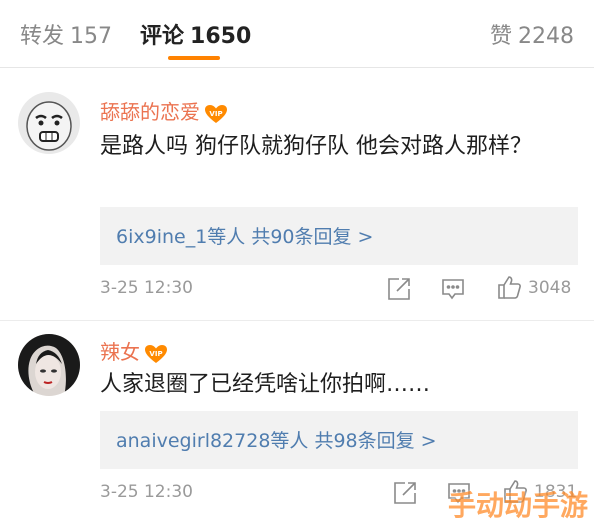  Describe the element at coordinates (162, 36) in the screenshot. I see `tab-comments-label: 评论` at that location.